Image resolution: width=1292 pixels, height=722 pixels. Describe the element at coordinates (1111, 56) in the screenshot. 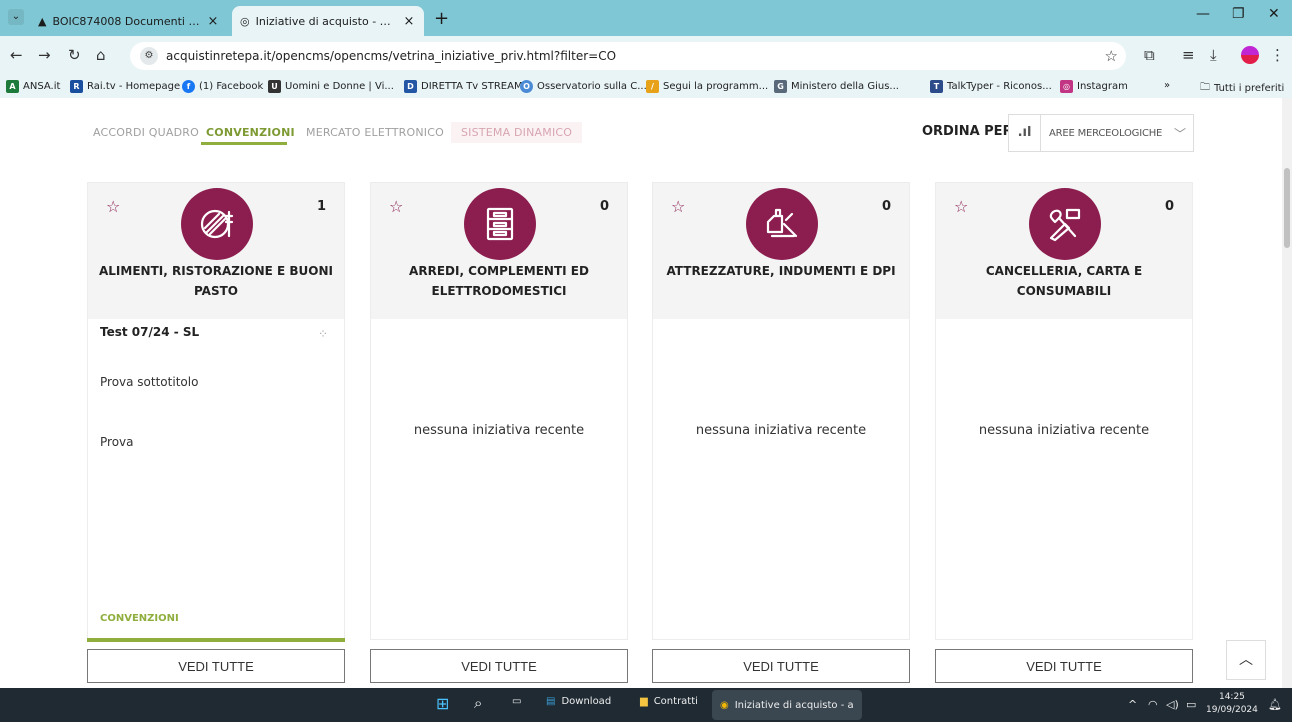

I see `bookmark-star-icon: ☆` at that location.